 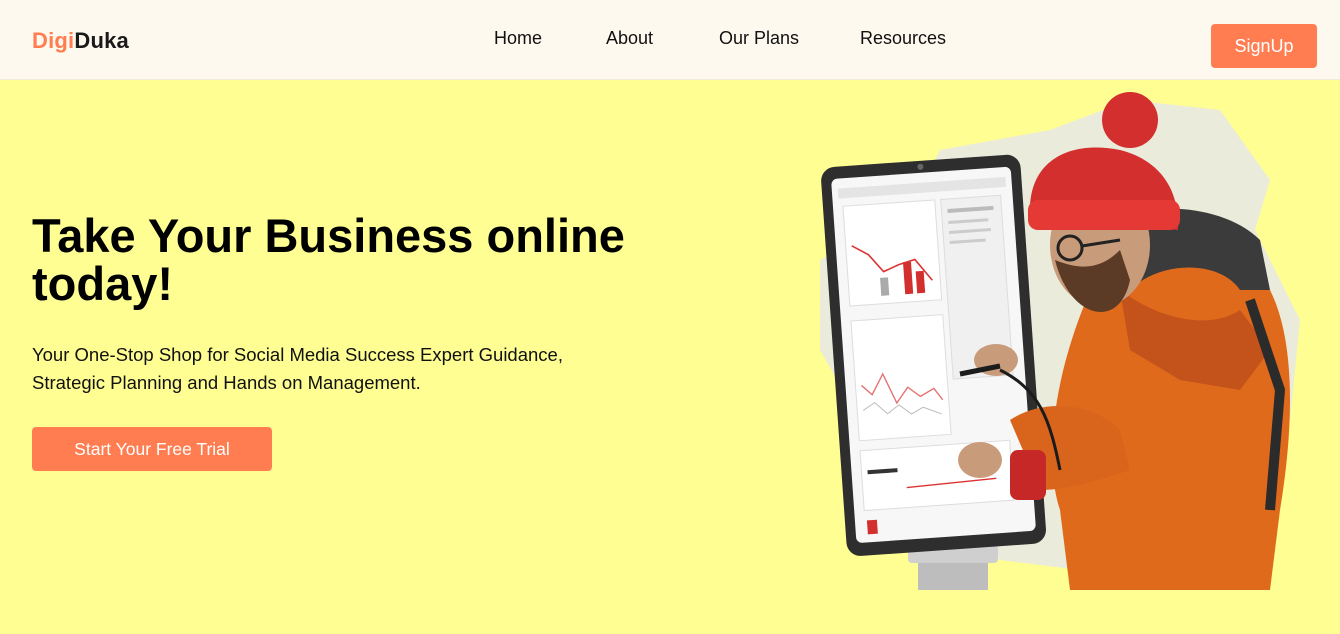 I want to click on brand-logo-part2: Duka, so click(x=101, y=40).